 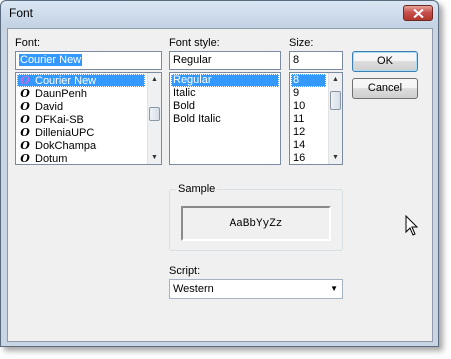 What do you see at coordinates (296, 93) in the screenshot?
I see `list-item-label: 9` at bounding box center [296, 93].